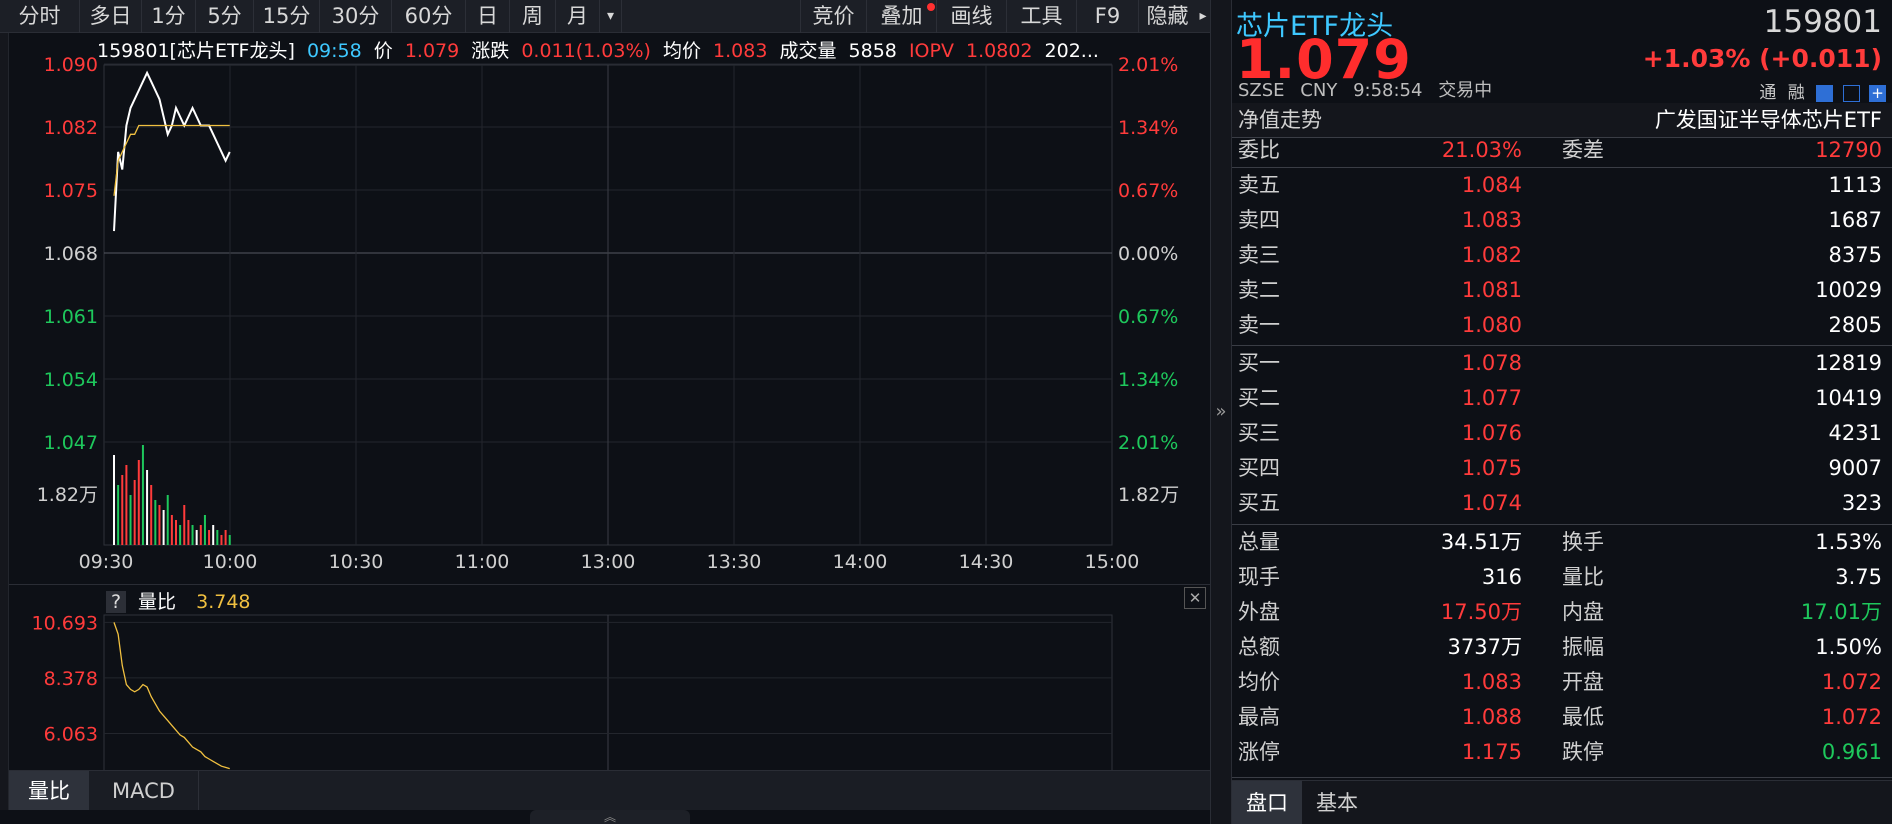 This screenshot has width=1892, height=824. I want to click on stats-row: 总量 34.51万 换手 1.53%, so click(1562, 542).